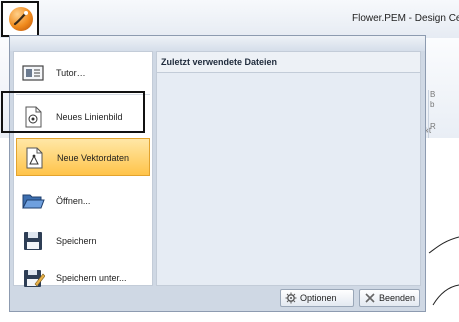 The width and height of the screenshot is (459, 322). I want to click on save-icon, so click(33, 241).